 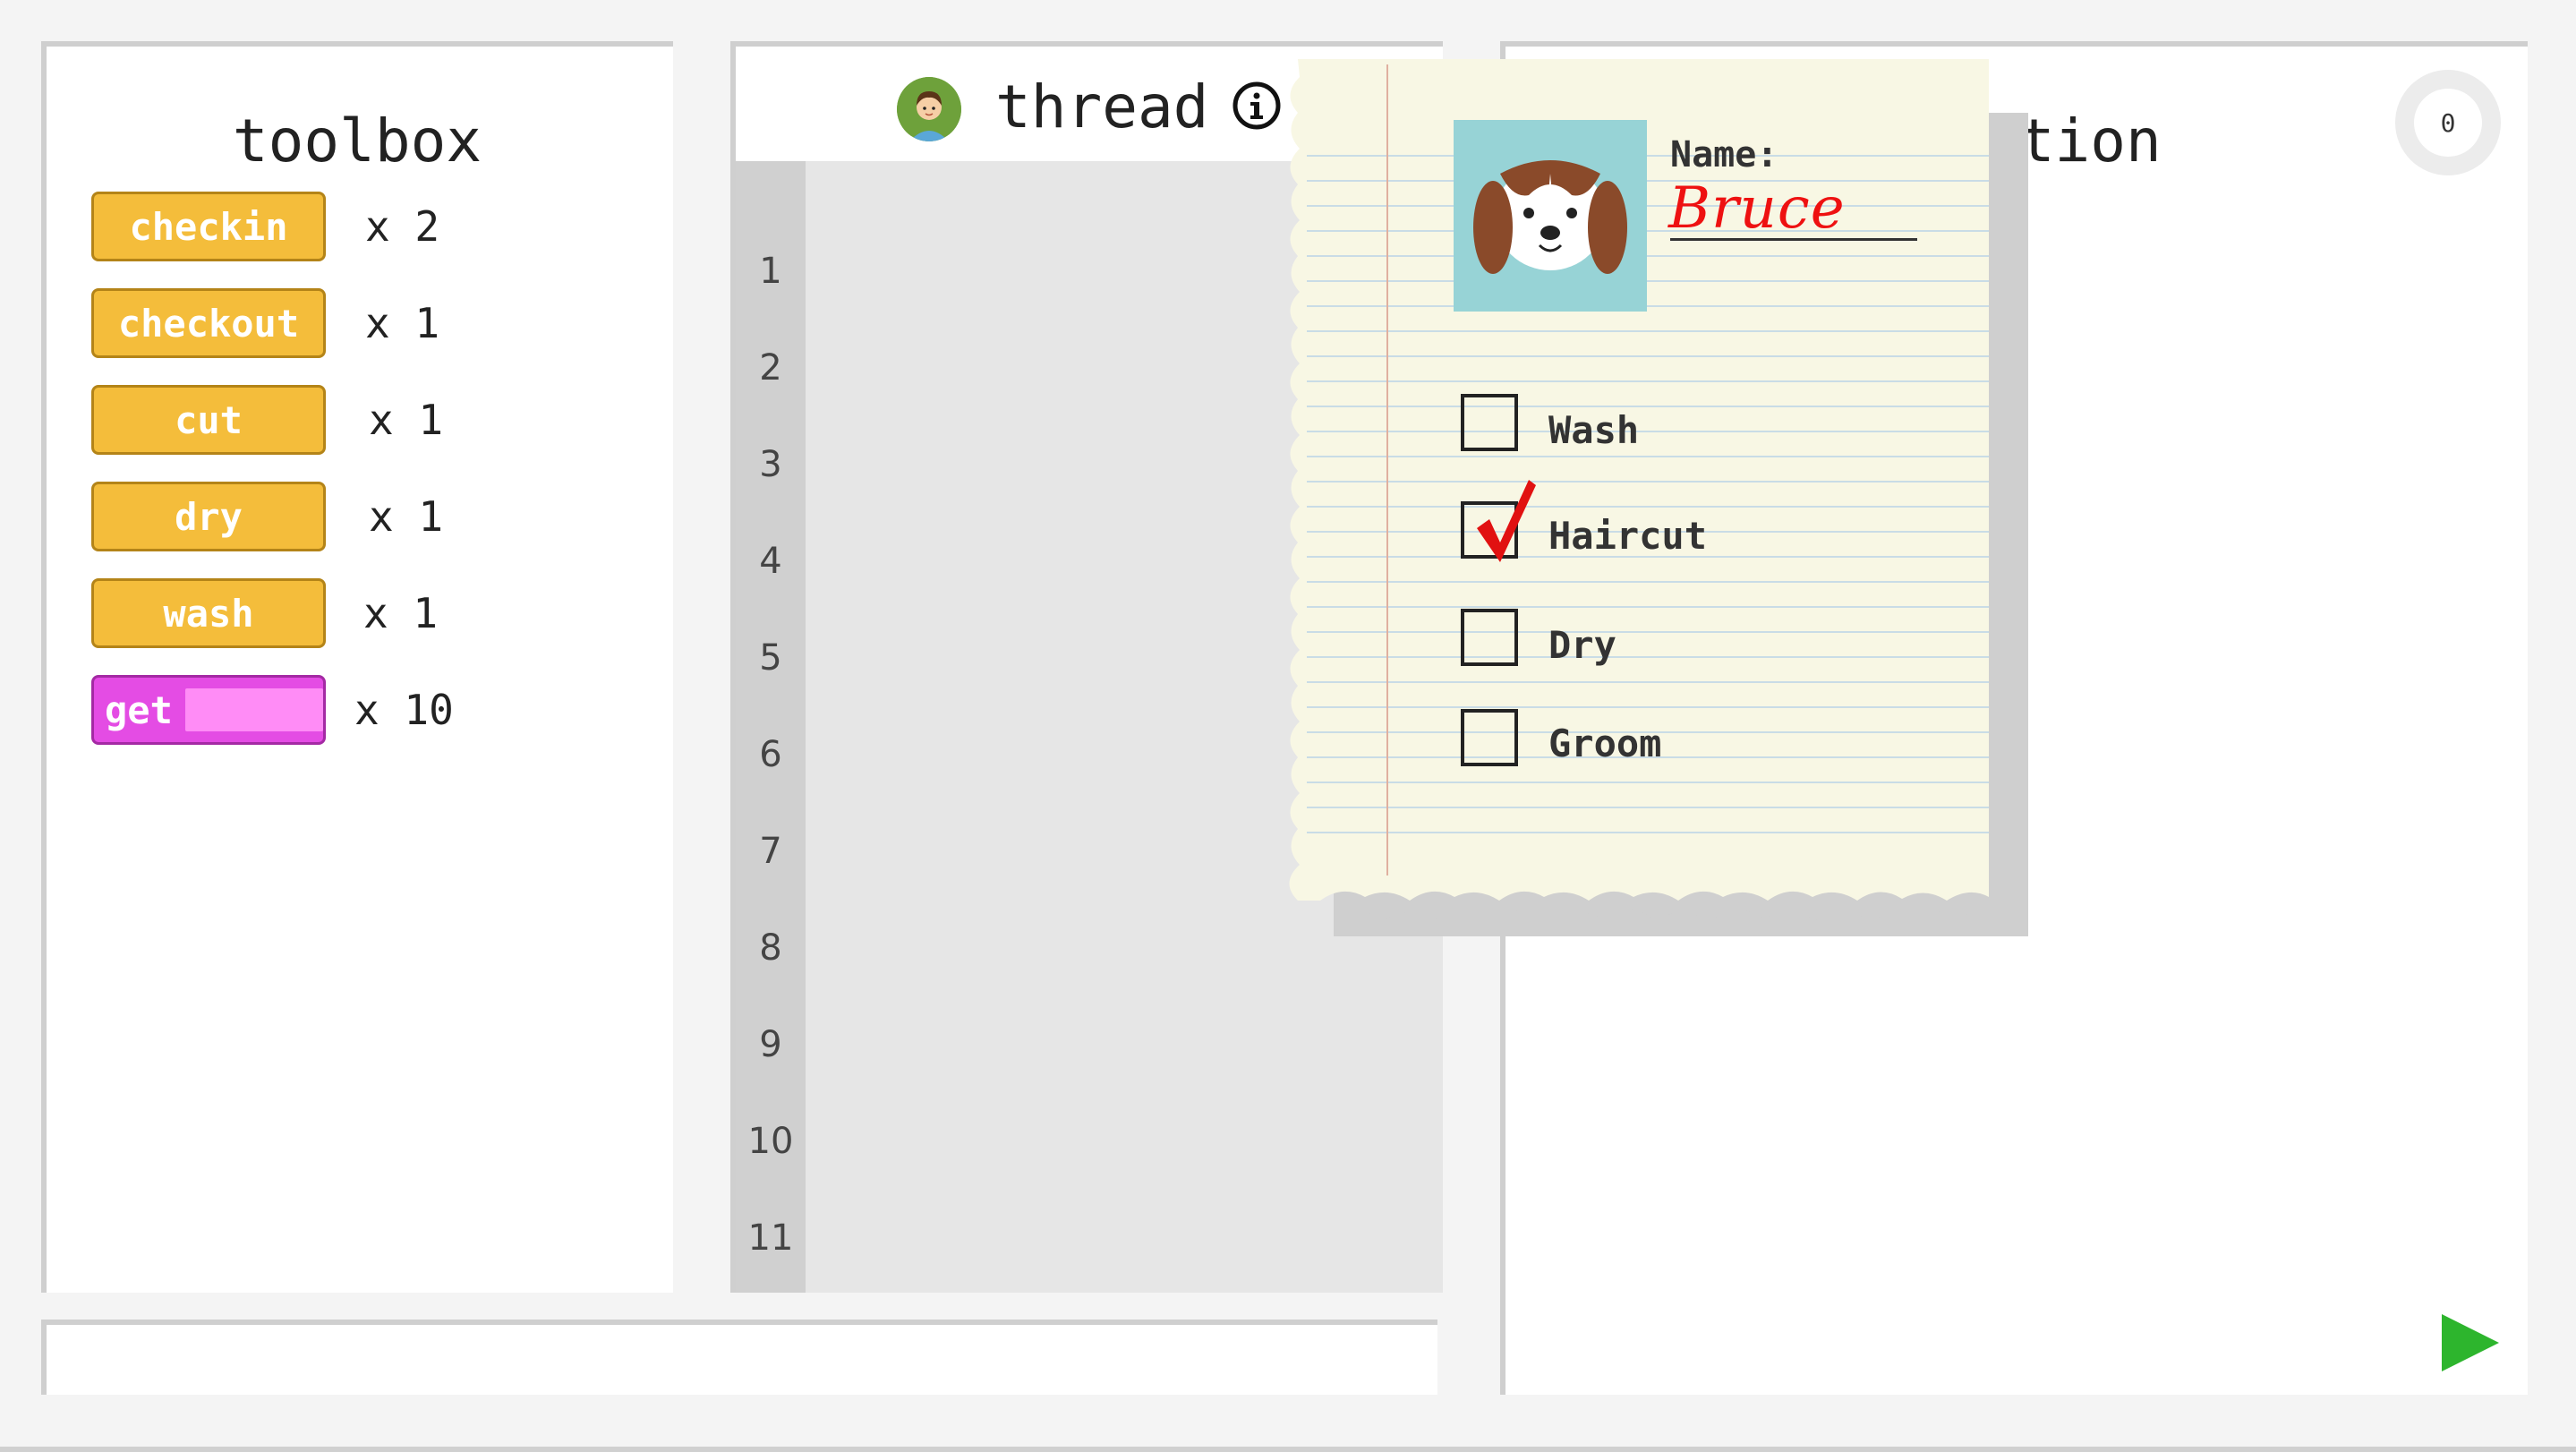 I want to click on line-number: 6, so click(x=770, y=754).